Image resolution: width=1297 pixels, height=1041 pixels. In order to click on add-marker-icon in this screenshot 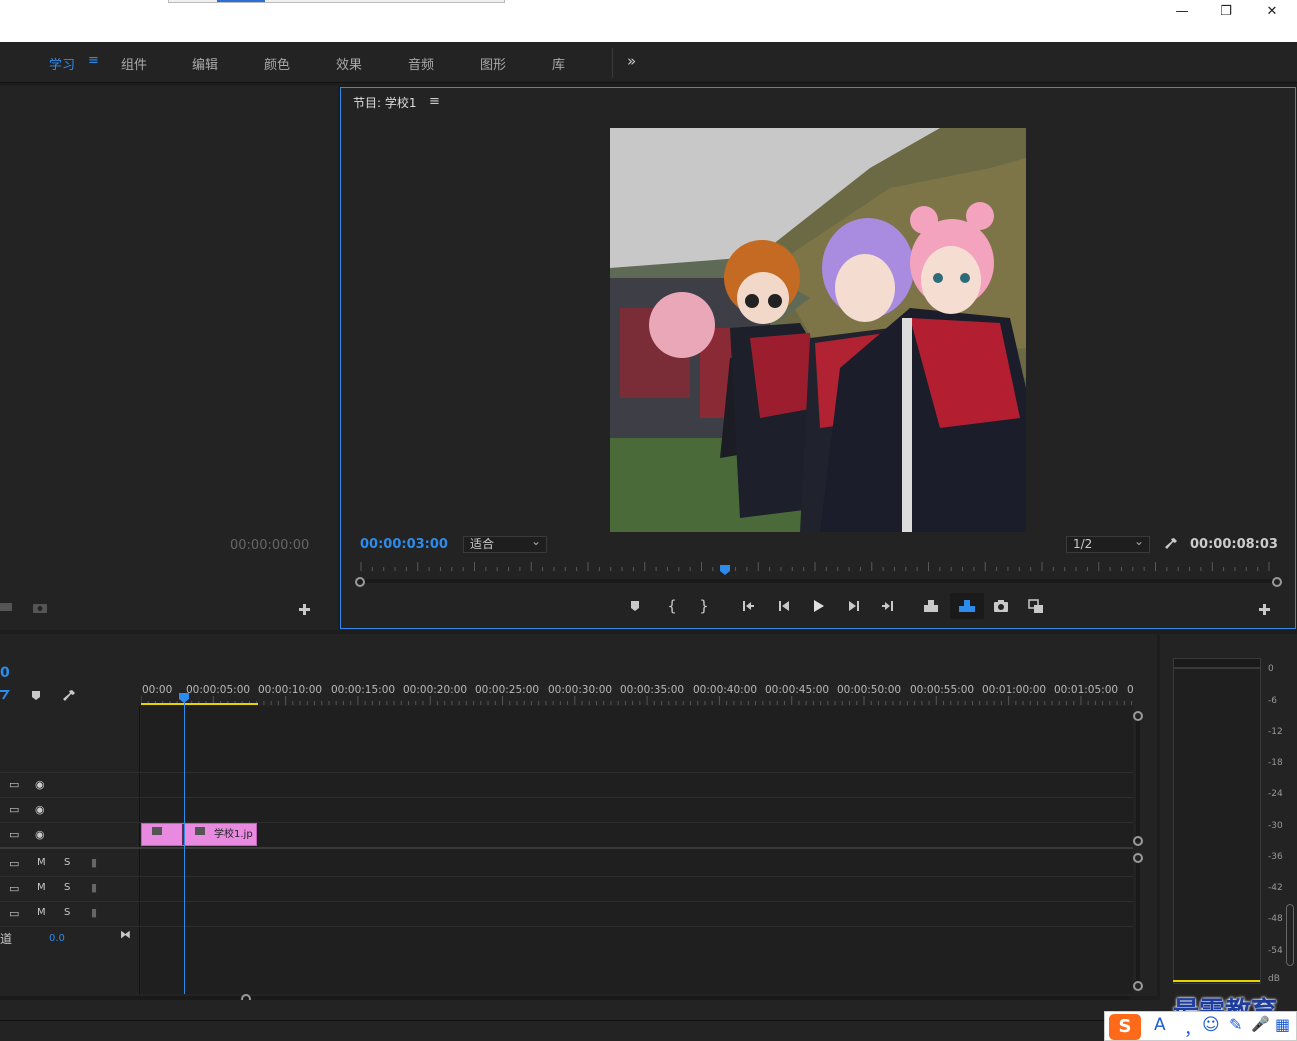, I will do `click(635, 606)`.